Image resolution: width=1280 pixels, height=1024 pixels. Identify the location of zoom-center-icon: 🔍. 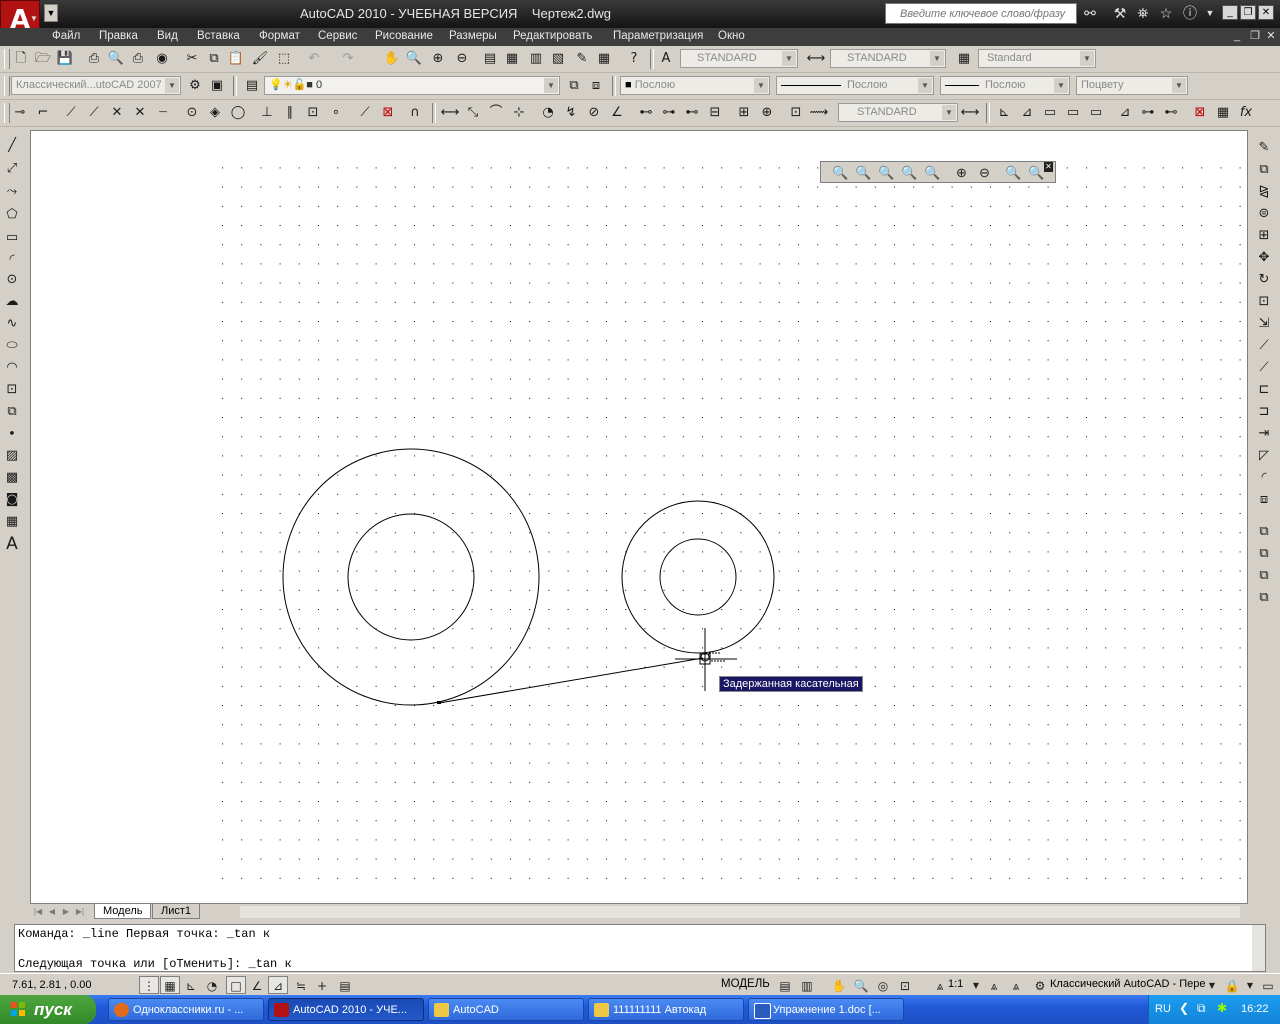
(909, 172).